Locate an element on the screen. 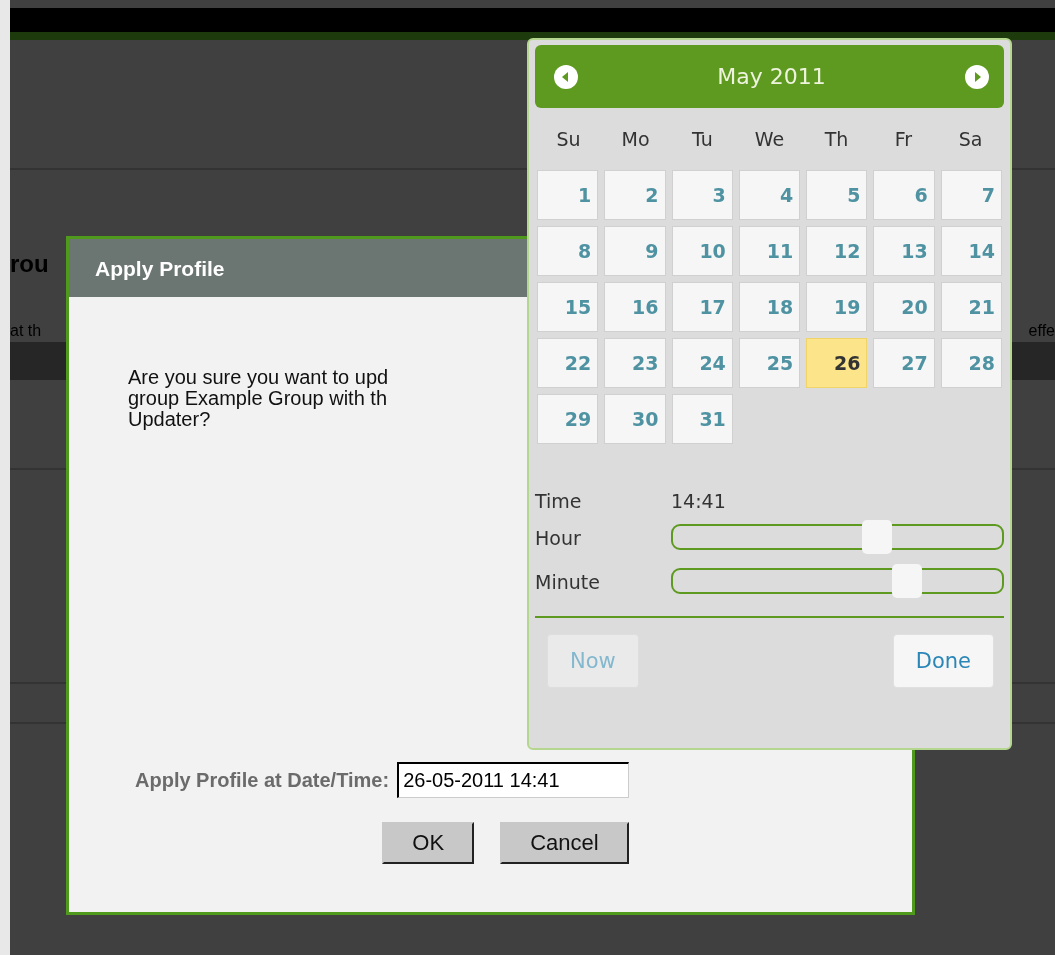 The height and width of the screenshot is (955, 1055). time-label: Time is located at coordinates (559, 501).